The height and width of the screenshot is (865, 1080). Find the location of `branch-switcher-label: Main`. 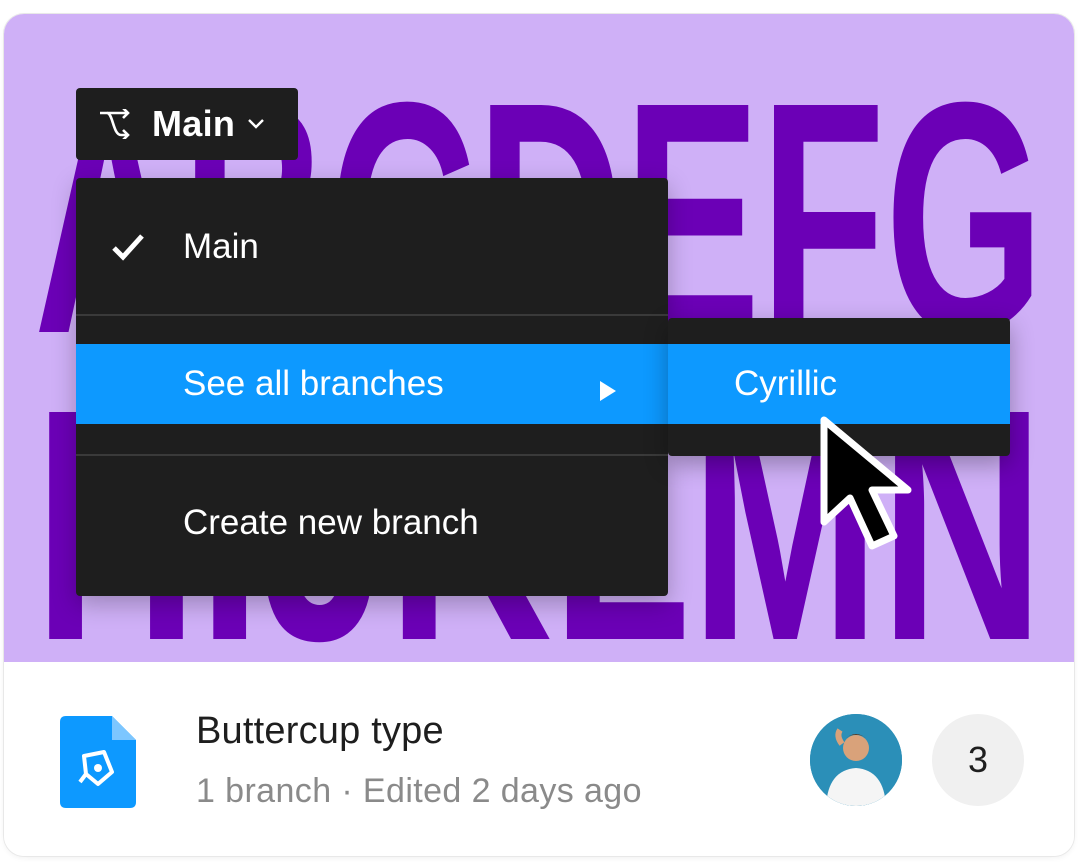

branch-switcher-label: Main is located at coordinates (194, 123).